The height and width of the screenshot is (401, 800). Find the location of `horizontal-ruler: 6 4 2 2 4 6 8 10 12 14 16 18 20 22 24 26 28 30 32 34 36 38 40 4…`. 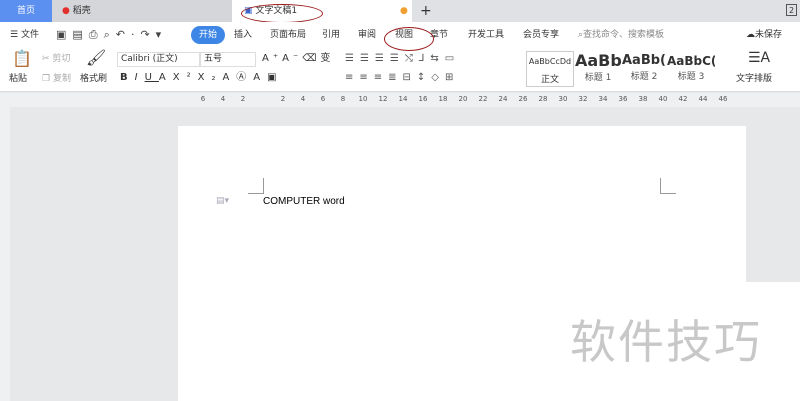

horizontal-ruler: 6 4 2 2 4 6 8 10 12 14 16 18 20 22 24 26 28 30 32 34 36 38 40 4… is located at coordinates (400, 100).